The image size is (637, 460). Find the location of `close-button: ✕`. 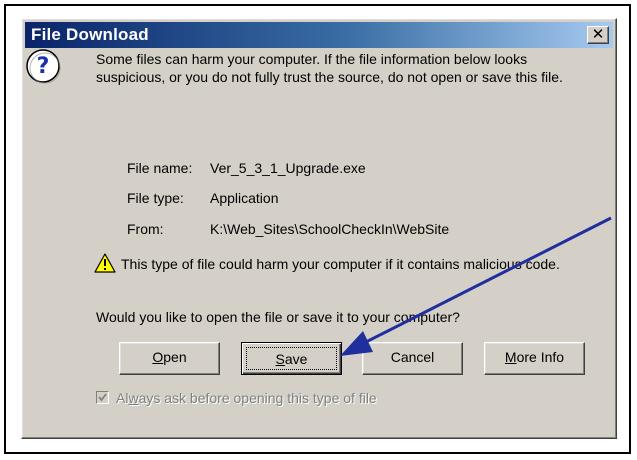

close-button: ✕ is located at coordinates (598, 35).